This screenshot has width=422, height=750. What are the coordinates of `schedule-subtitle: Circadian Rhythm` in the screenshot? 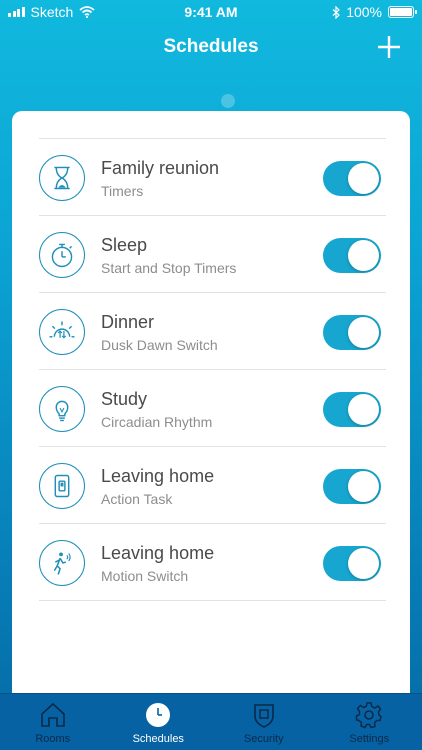 It's located at (157, 422).